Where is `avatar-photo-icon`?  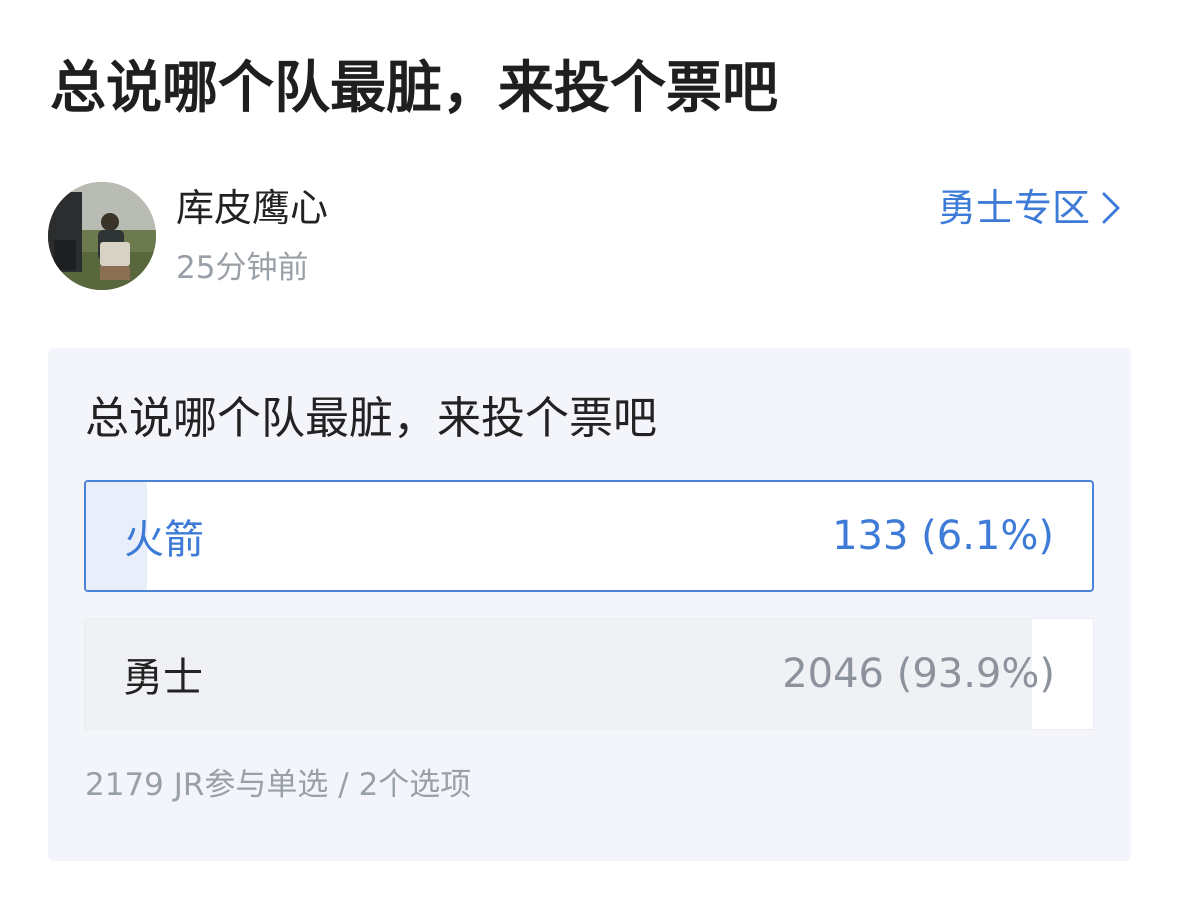
avatar-photo-icon is located at coordinates (102, 236).